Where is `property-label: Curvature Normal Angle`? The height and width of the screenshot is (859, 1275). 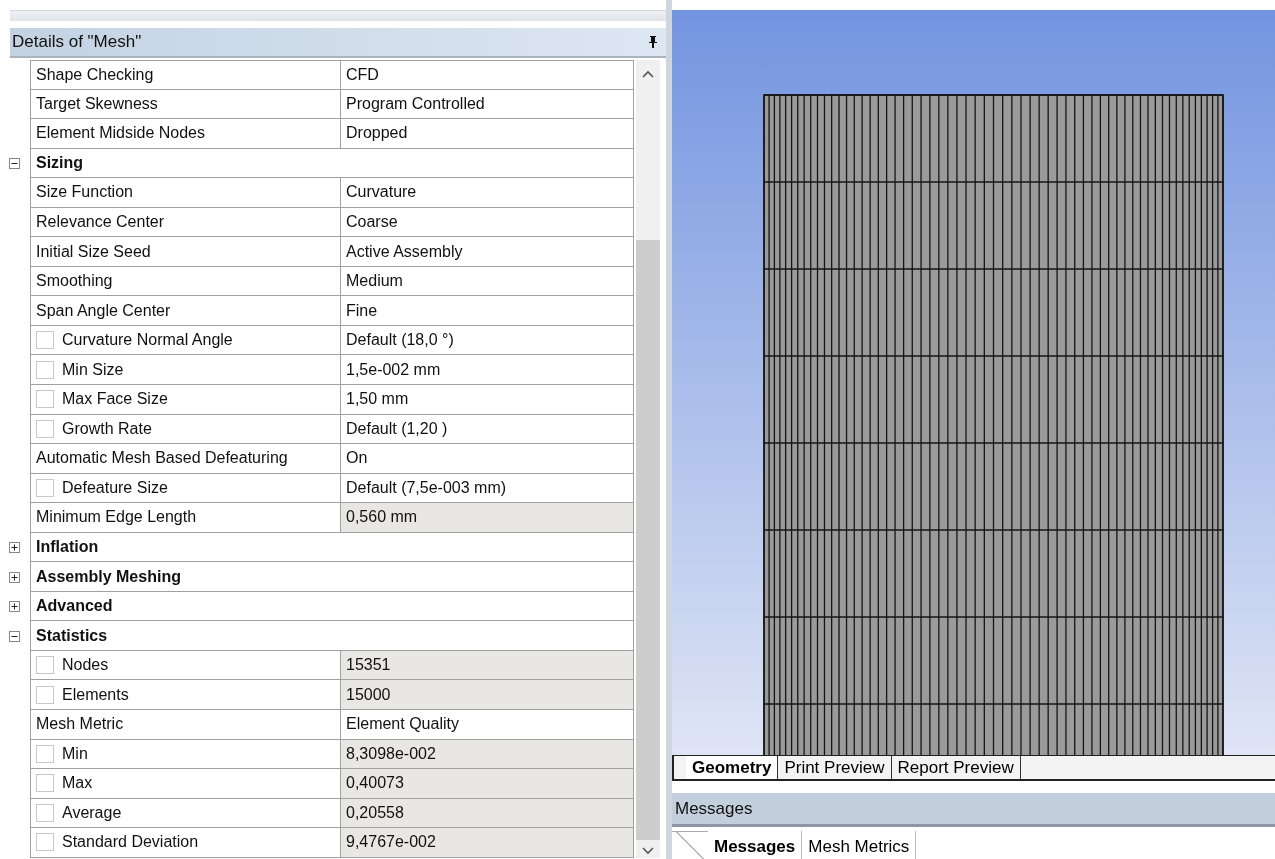 property-label: Curvature Normal Angle is located at coordinates (147, 340).